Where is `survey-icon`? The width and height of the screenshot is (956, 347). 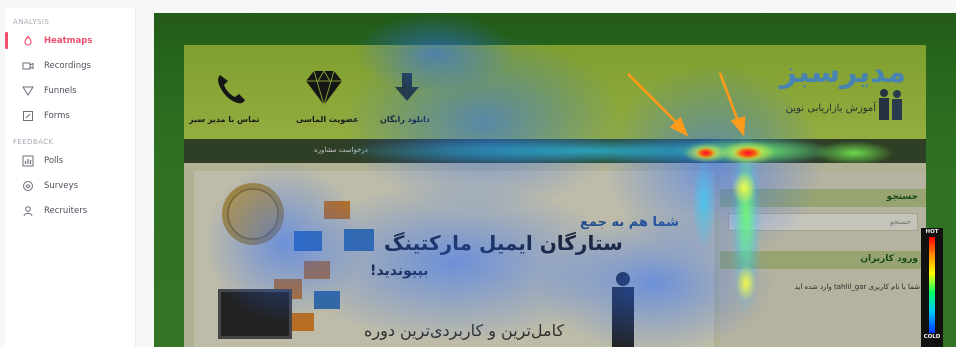
survey-icon is located at coordinates (28, 186).